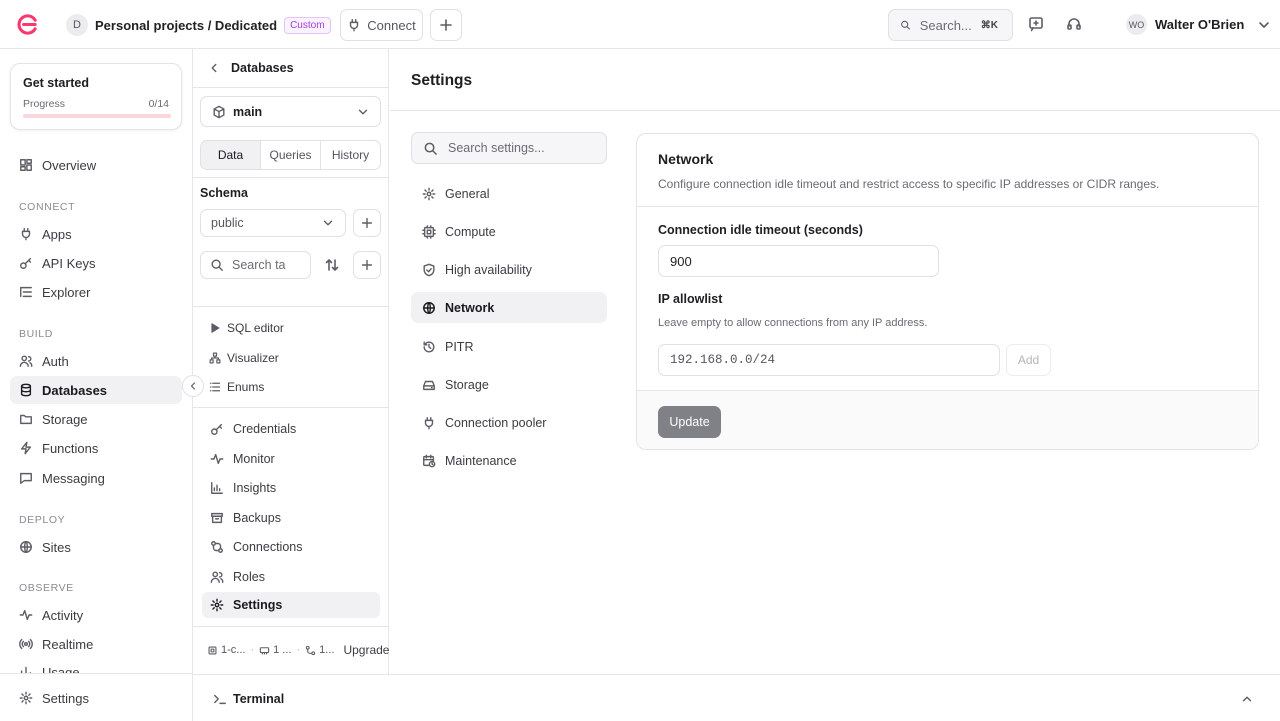 The width and height of the screenshot is (1280, 721). I want to click on chevron-up-icon, so click(1247, 699).